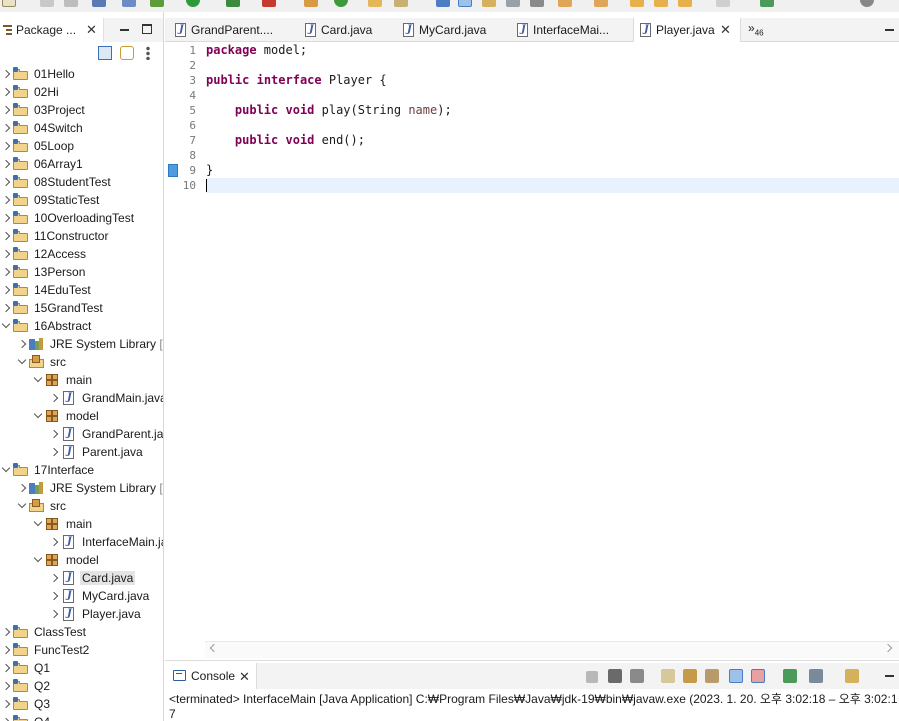 The width and height of the screenshot is (899, 721). What do you see at coordinates (816, 676) in the screenshot?
I see `display-console-icon` at bounding box center [816, 676].